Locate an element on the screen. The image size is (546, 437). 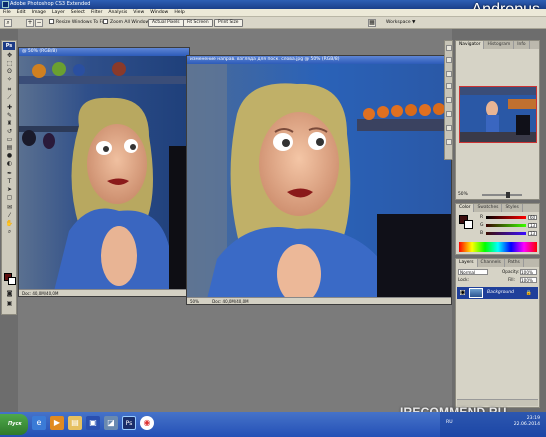
folder-icon: ▤ is located at coordinates (75, 423).